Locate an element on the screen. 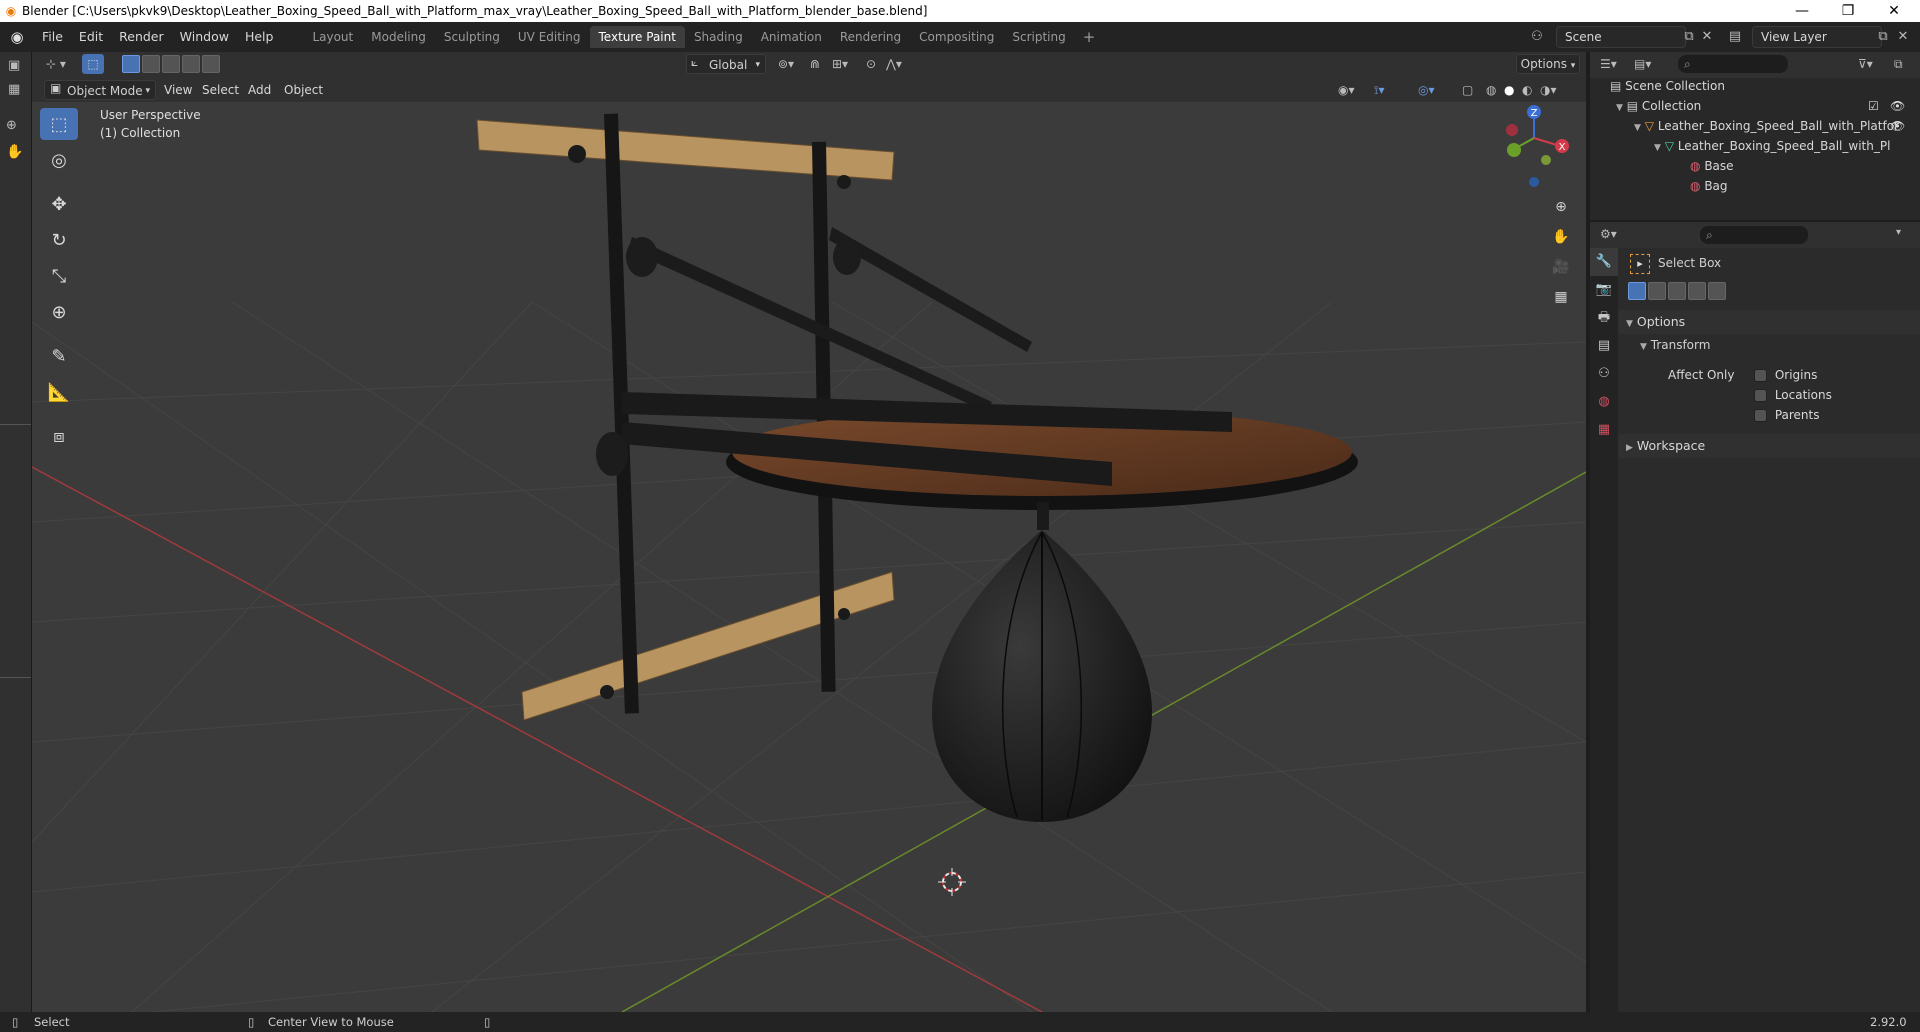 The height and width of the screenshot is (1032, 1920). outliner-editor-type-icon: ☰▾ is located at coordinates (1608, 64).